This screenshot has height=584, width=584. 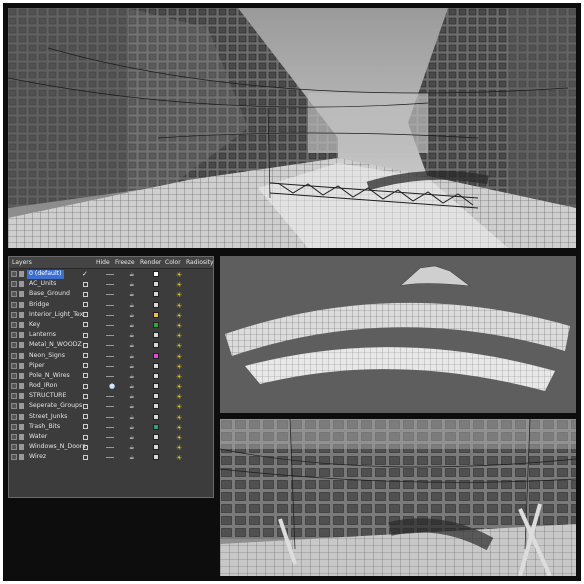 I want to click on layer-row: Neon_Signs ☕ ☀, so click(x=111, y=356).